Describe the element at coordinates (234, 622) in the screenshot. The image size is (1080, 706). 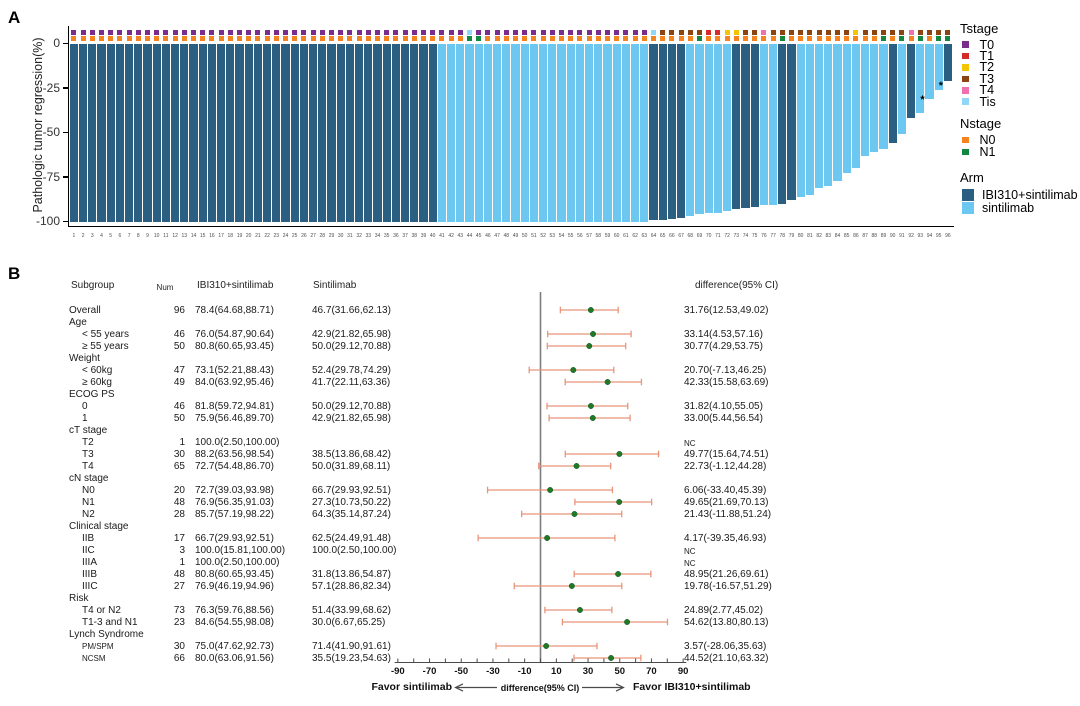
I see `ibi-value: 84.6(54.55,98.08)` at that location.